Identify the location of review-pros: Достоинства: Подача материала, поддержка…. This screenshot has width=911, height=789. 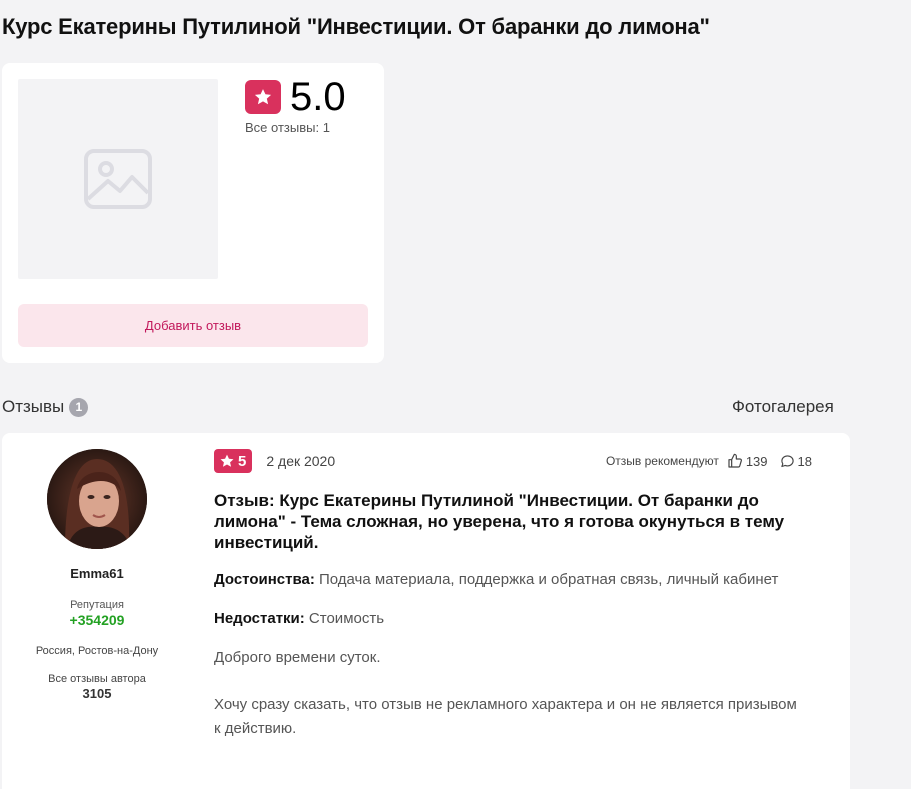
(509, 580).